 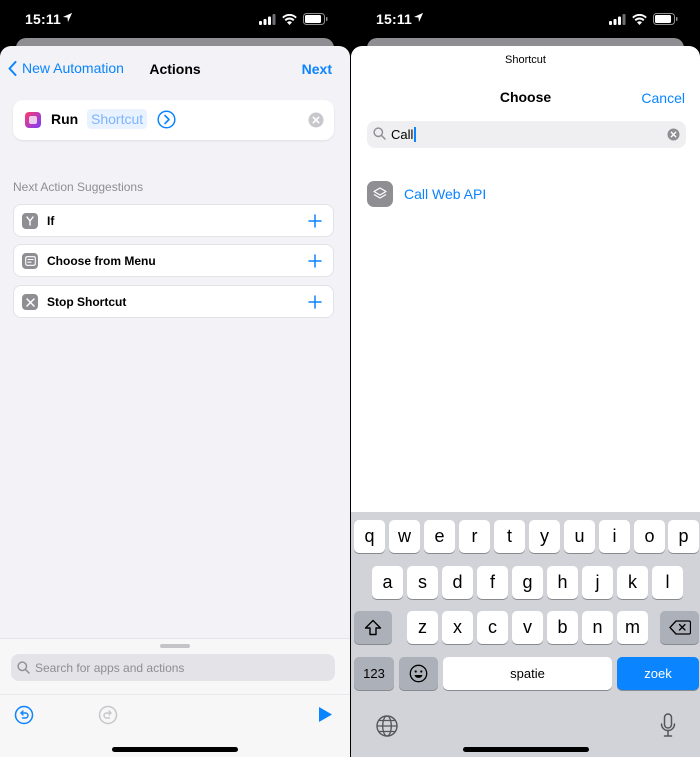 What do you see at coordinates (544, 536) in the screenshot?
I see `key-y: y` at bounding box center [544, 536].